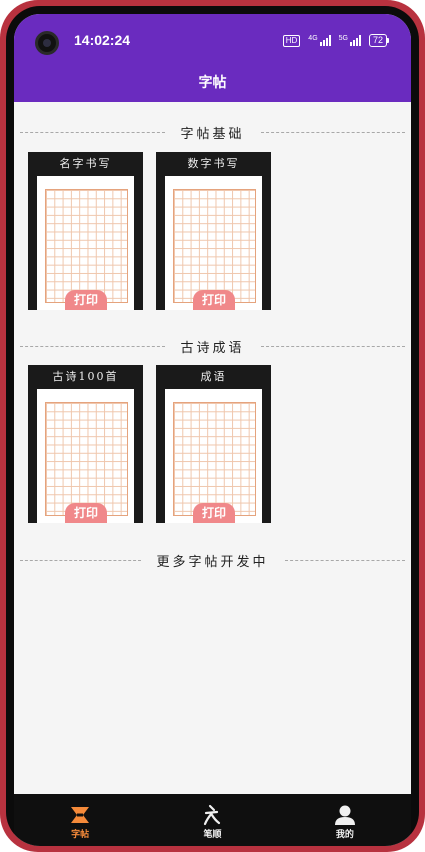 This screenshot has height=852, width=425. What do you see at coordinates (212, 58) in the screenshot?
I see `app-header: 14:02:24 HD 4G 5G 72 字帖` at bounding box center [212, 58].